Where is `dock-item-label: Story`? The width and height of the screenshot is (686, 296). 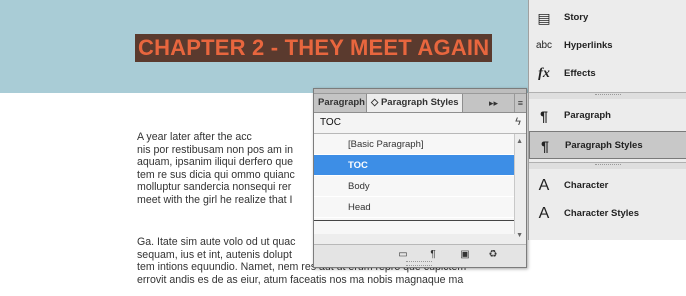 dock-item-label: Story is located at coordinates (576, 17).